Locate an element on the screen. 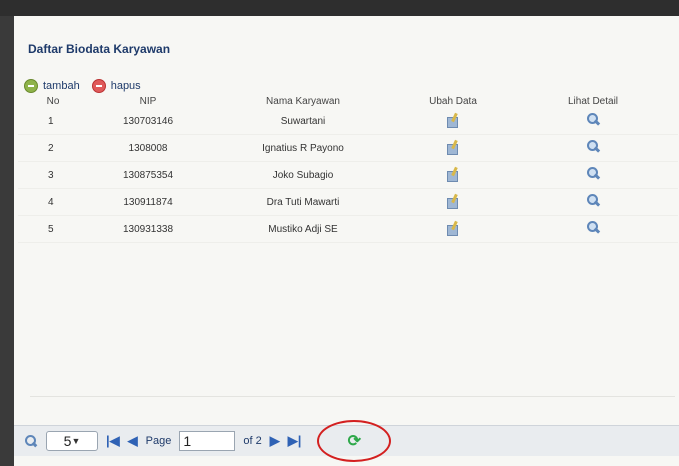 The image size is (679, 466). row-no: 1 is located at coordinates (53, 121).